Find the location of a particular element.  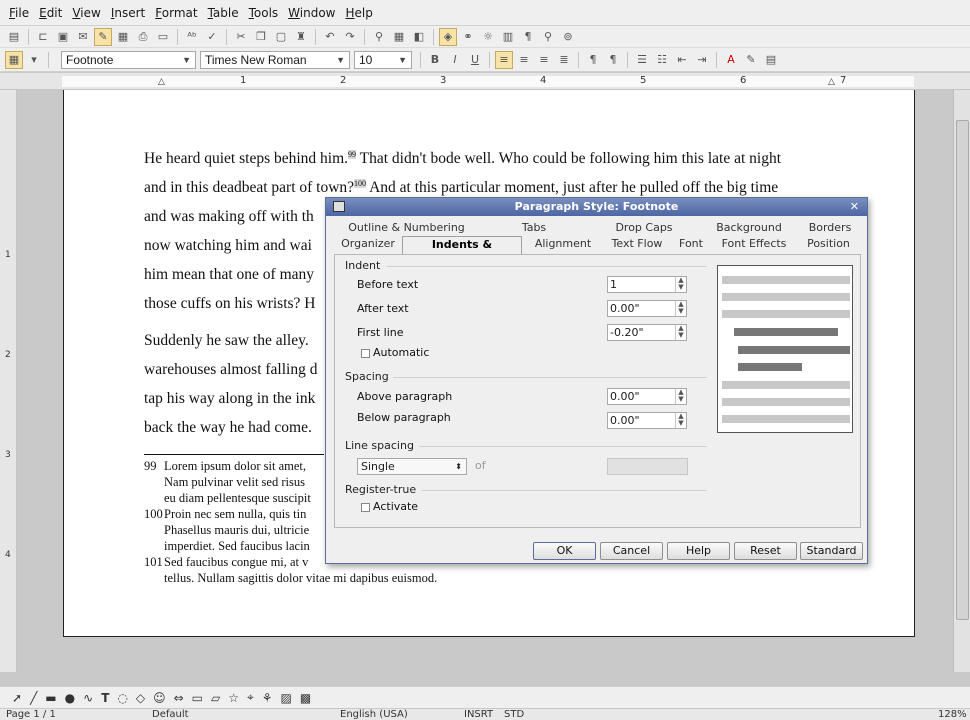

copy-icon: ❐ is located at coordinates (261, 37).